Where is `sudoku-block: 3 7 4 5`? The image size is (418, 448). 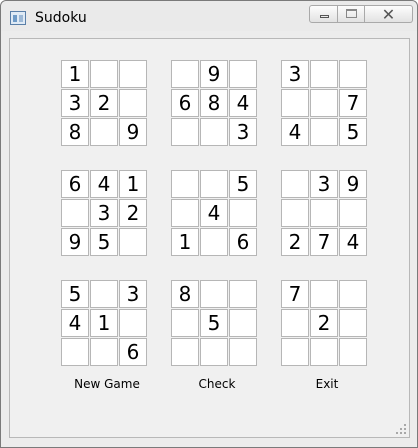
sudoku-block: 3 7 4 5 is located at coordinates (324, 103).